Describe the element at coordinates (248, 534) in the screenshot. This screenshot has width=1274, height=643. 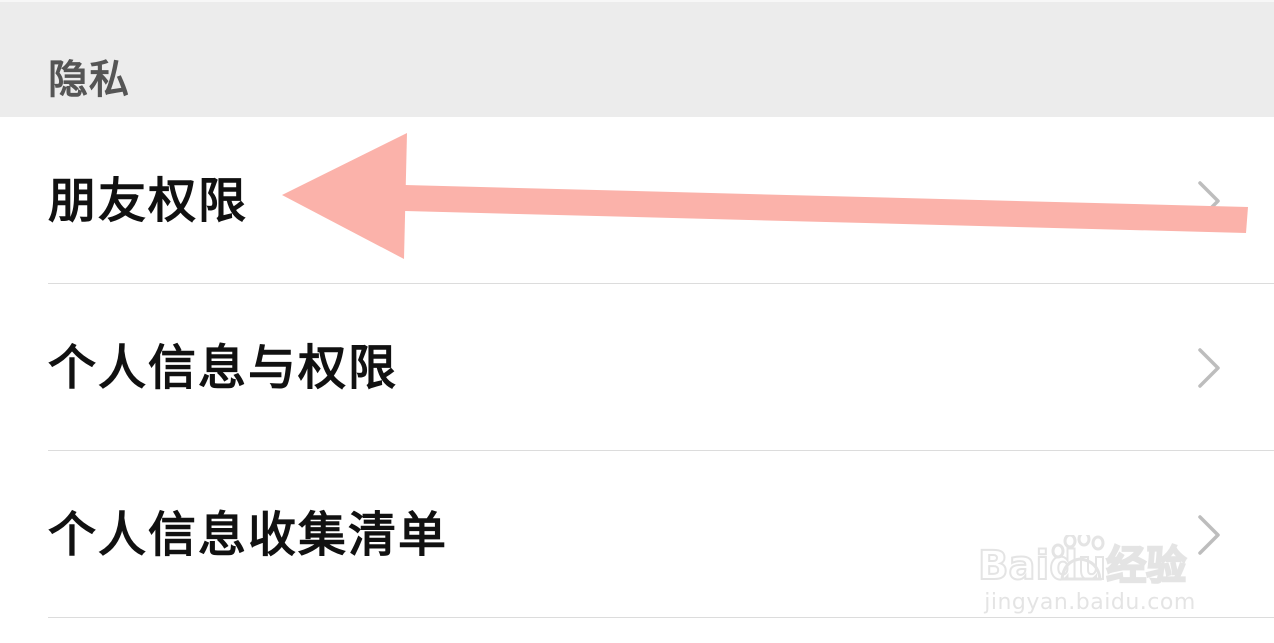
I see `list-item-label: 个人信息收集清单` at that location.